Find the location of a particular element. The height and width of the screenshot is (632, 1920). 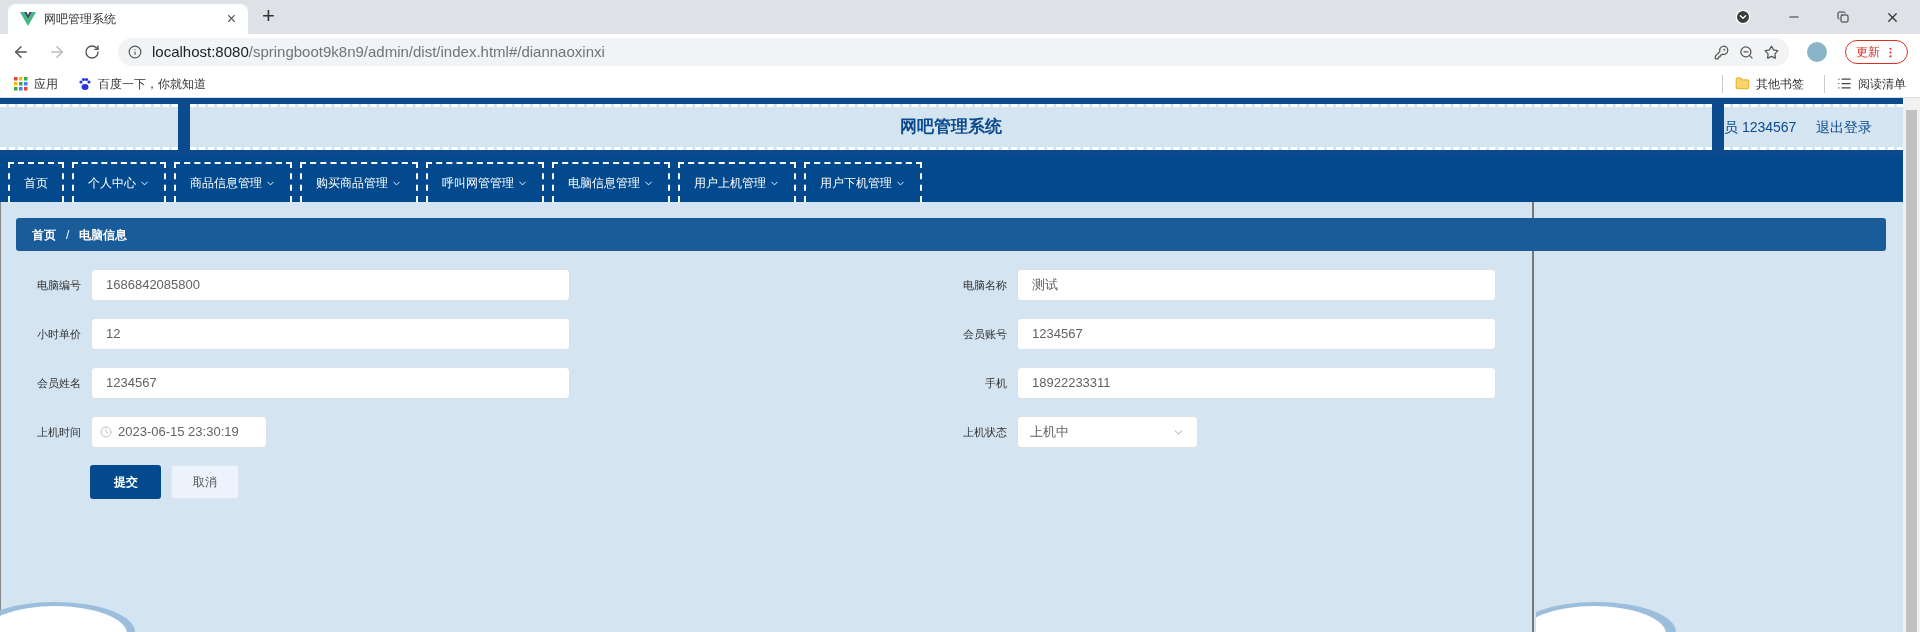

star-icon is located at coordinates (1771, 52).